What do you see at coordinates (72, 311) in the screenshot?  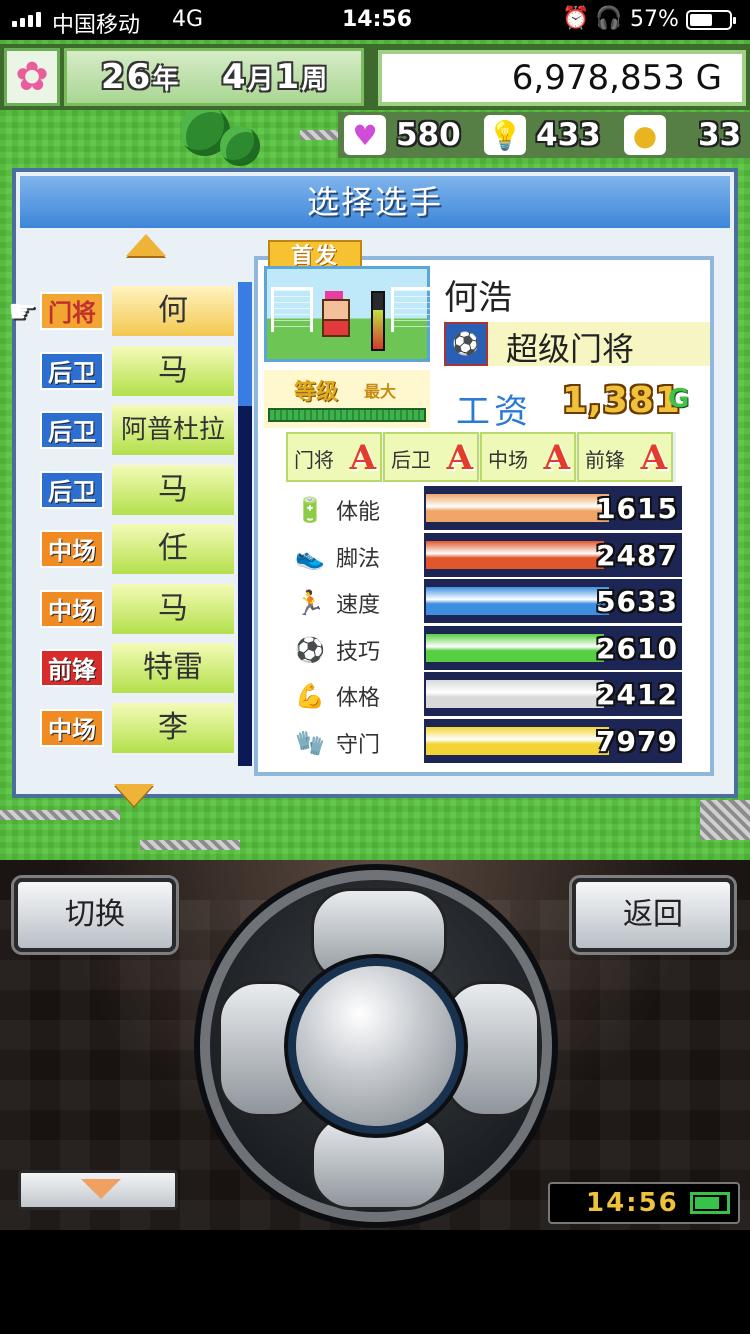 I see `position-badge: 门将` at bounding box center [72, 311].